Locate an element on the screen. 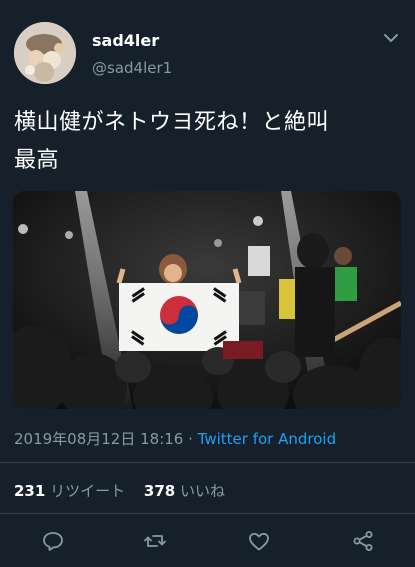 This screenshot has width=415, height=567. like-label: いいね is located at coordinates (202, 491).